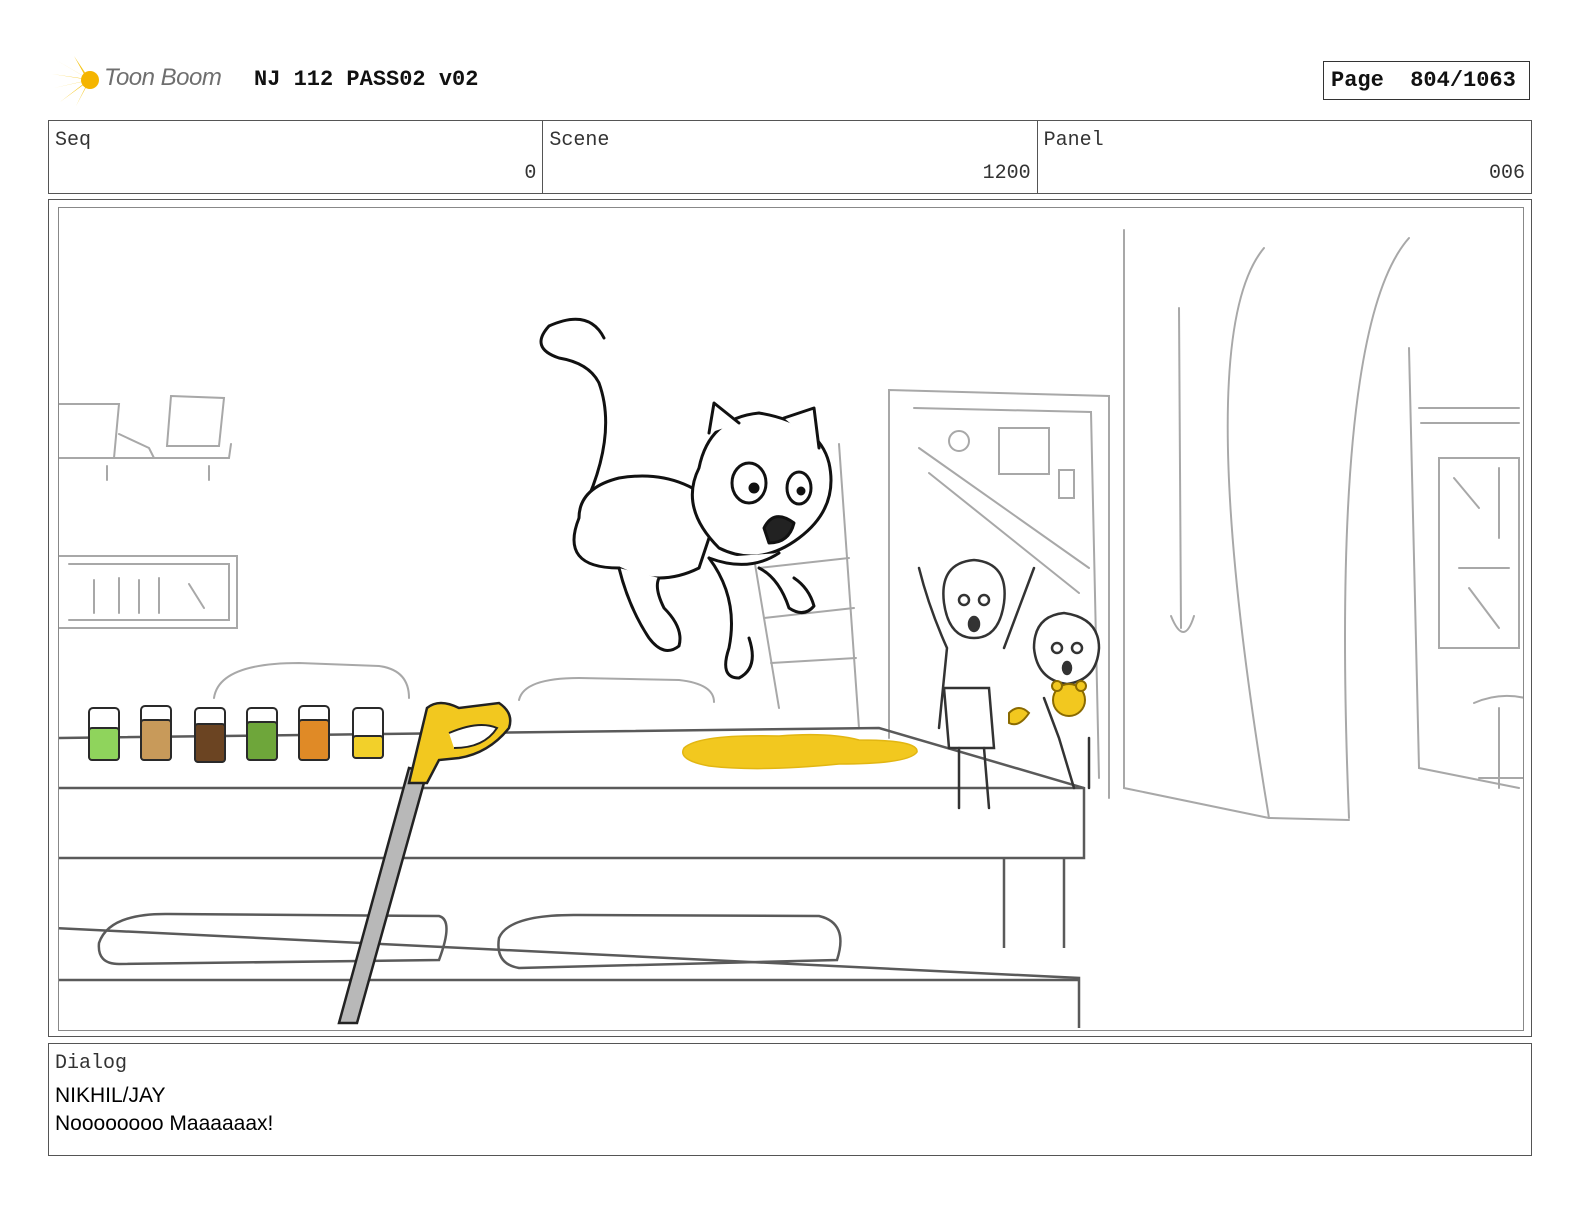 The height and width of the screenshot is (1224, 1584). Describe the element at coordinates (1357, 80) in the screenshot. I see `page-label: Page` at that location.